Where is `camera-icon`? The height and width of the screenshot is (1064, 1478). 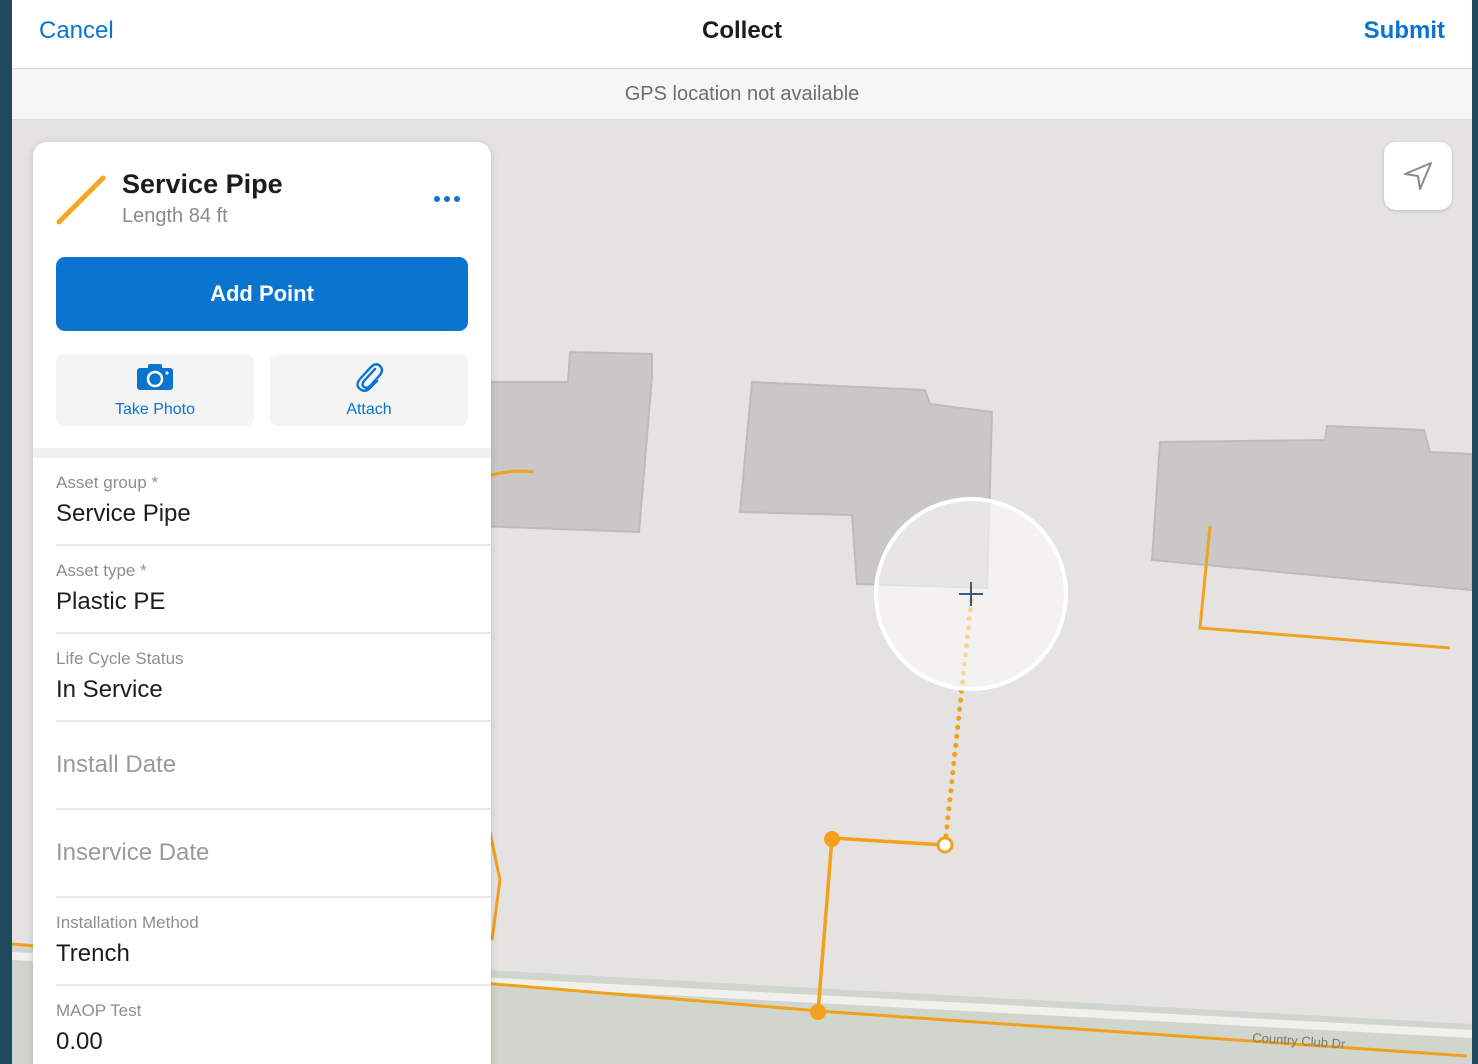
camera-icon is located at coordinates (155, 377).